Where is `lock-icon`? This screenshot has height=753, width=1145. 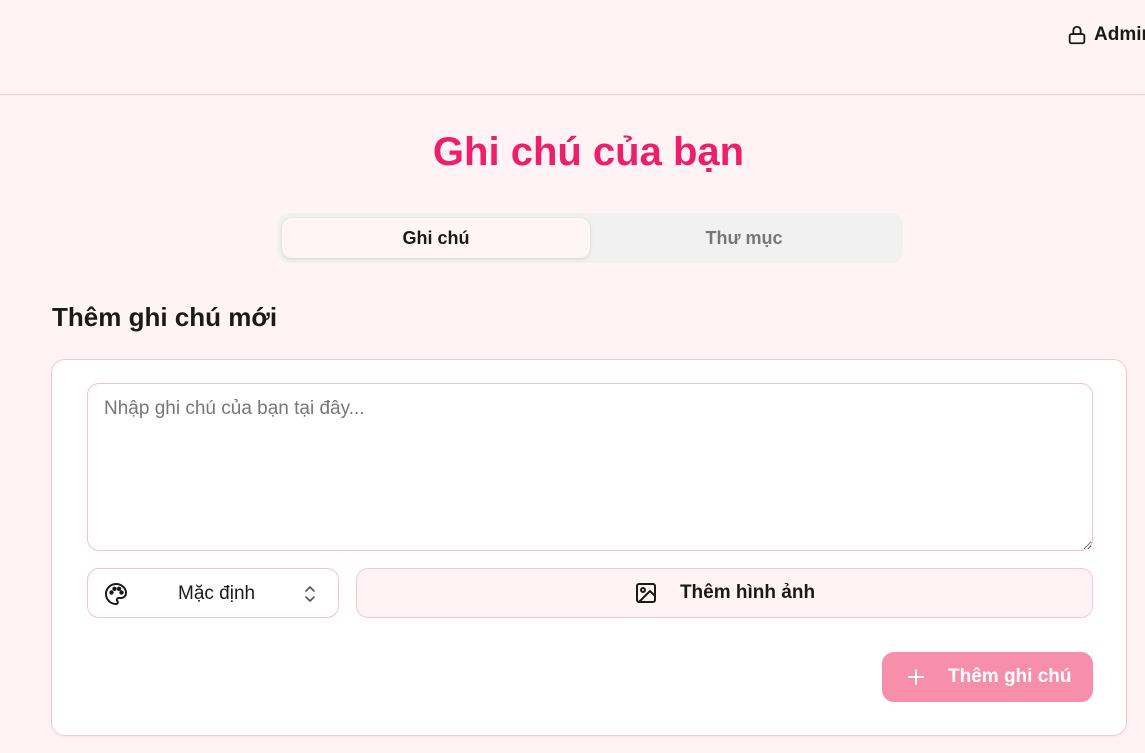
lock-icon is located at coordinates (1077, 35).